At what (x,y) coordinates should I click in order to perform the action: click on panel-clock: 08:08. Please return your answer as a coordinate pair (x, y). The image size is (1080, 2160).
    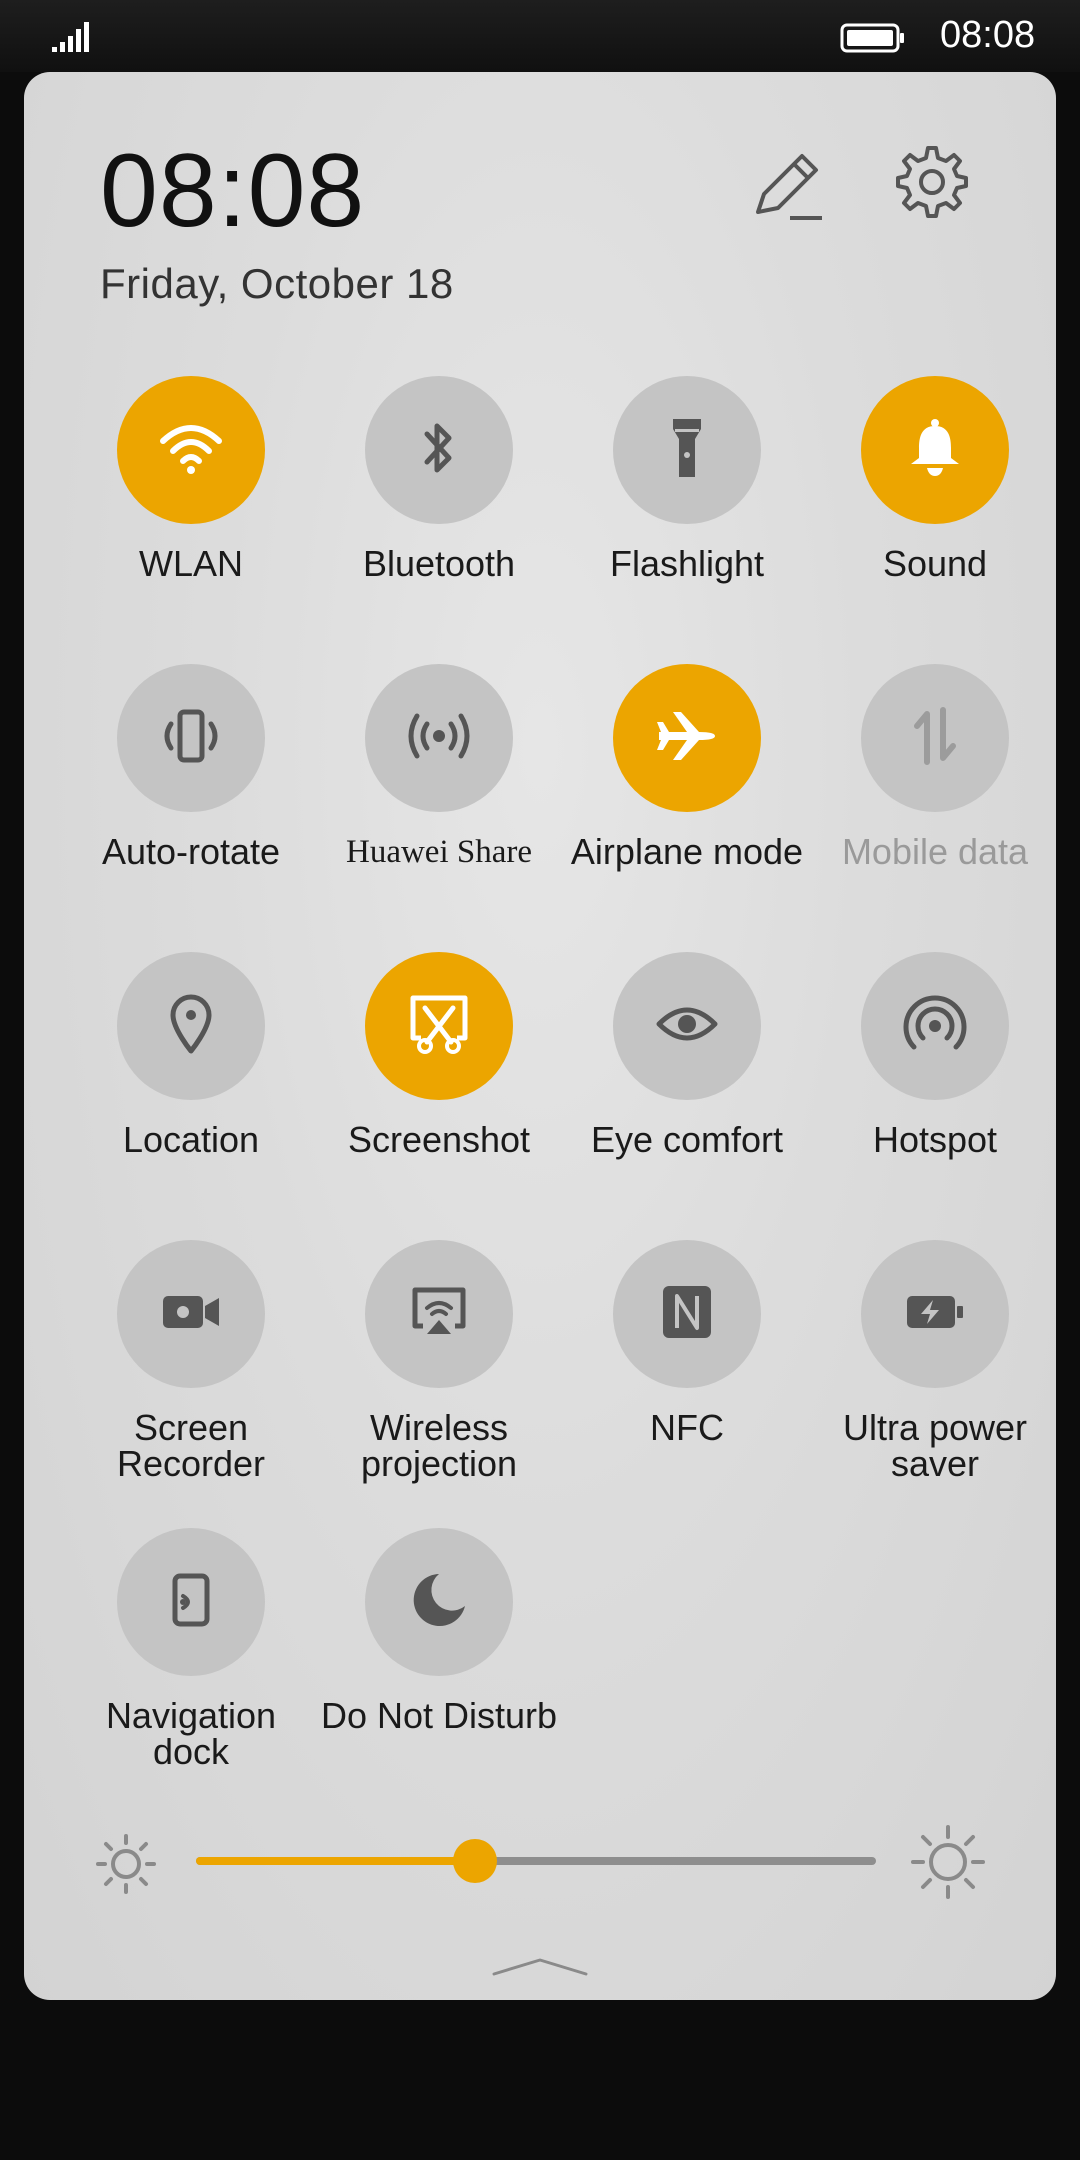
    Looking at the image, I should click on (233, 191).